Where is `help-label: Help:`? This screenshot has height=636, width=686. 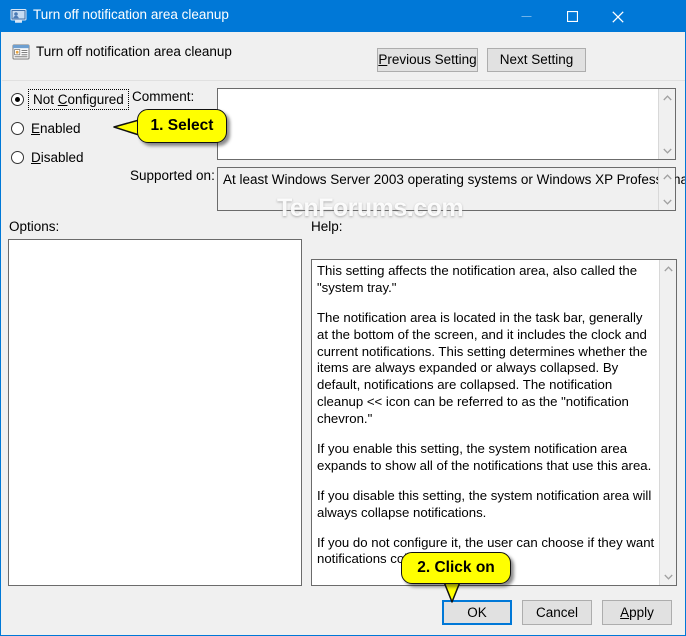
help-label: Help: is located at coordinates (327, 226).